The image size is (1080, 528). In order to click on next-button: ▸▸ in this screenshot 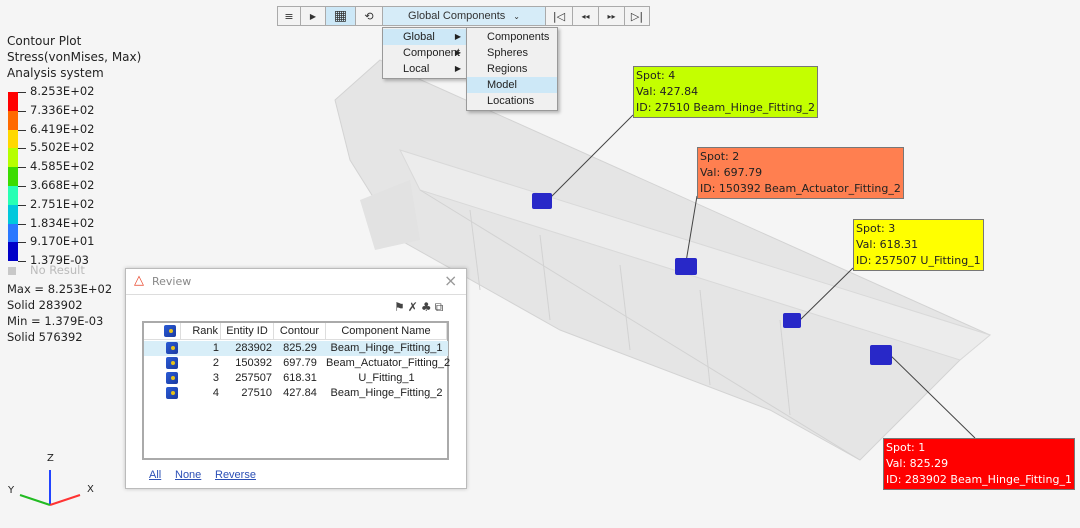, I will do `click(611, 16)`.